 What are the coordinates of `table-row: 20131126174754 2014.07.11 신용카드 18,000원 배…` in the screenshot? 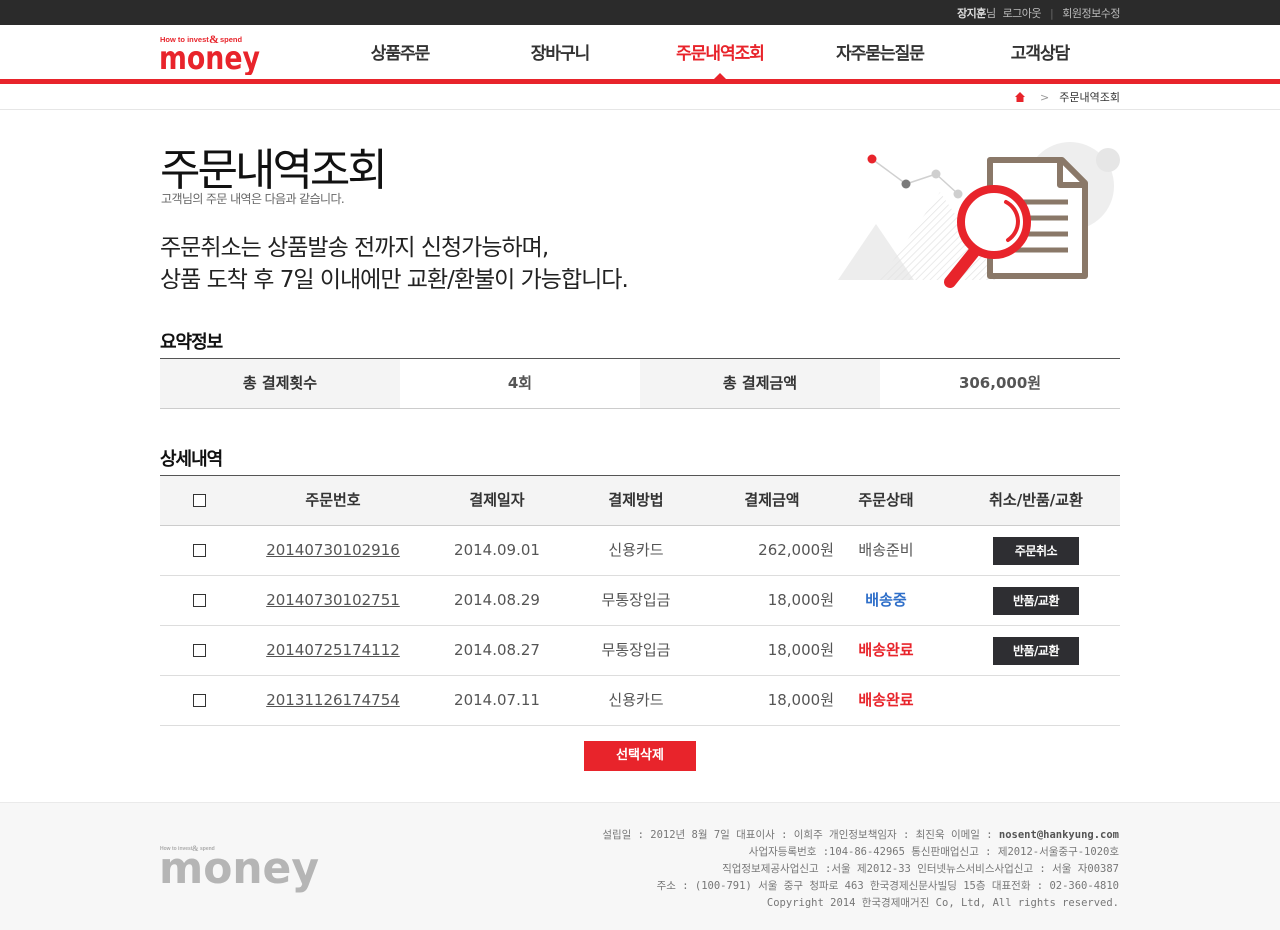 It's located at (640, 701).